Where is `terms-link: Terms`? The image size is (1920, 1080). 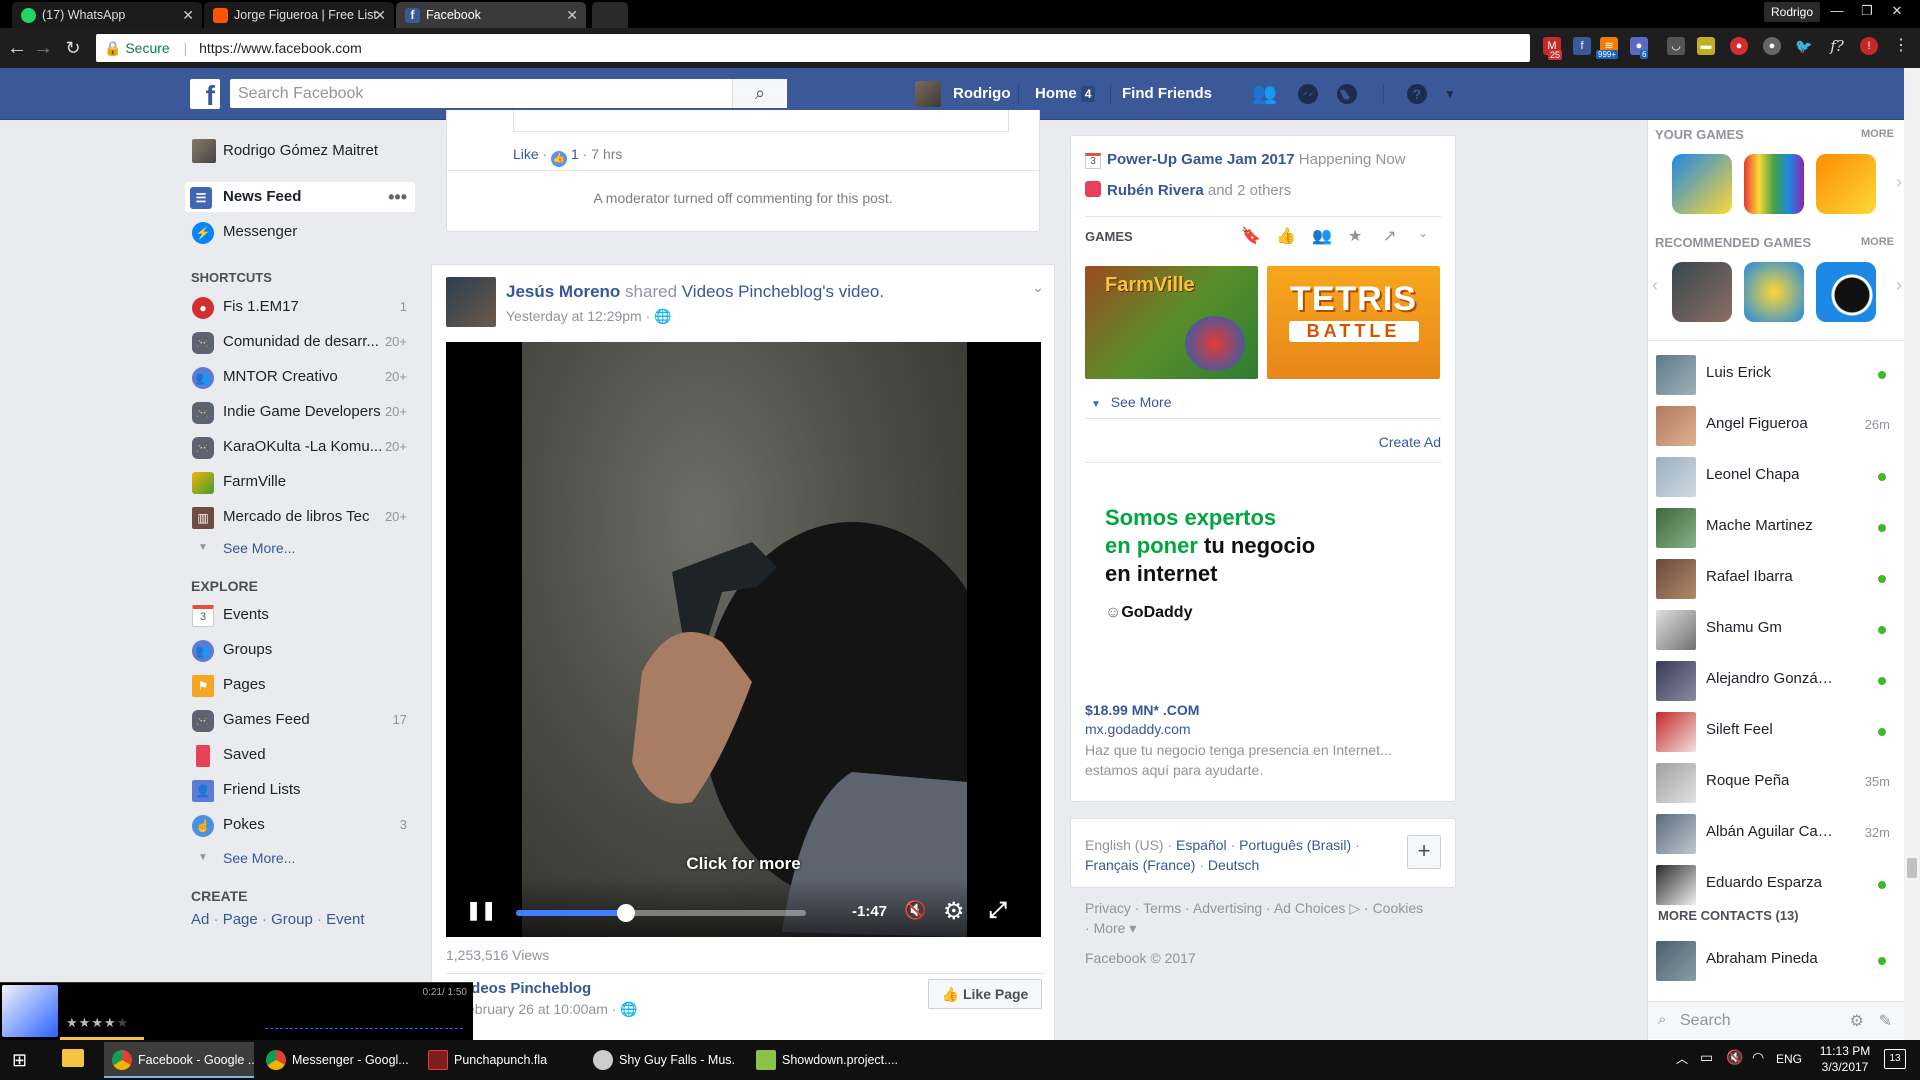
terms-link: Terms is located at coordinates (1162, 908).